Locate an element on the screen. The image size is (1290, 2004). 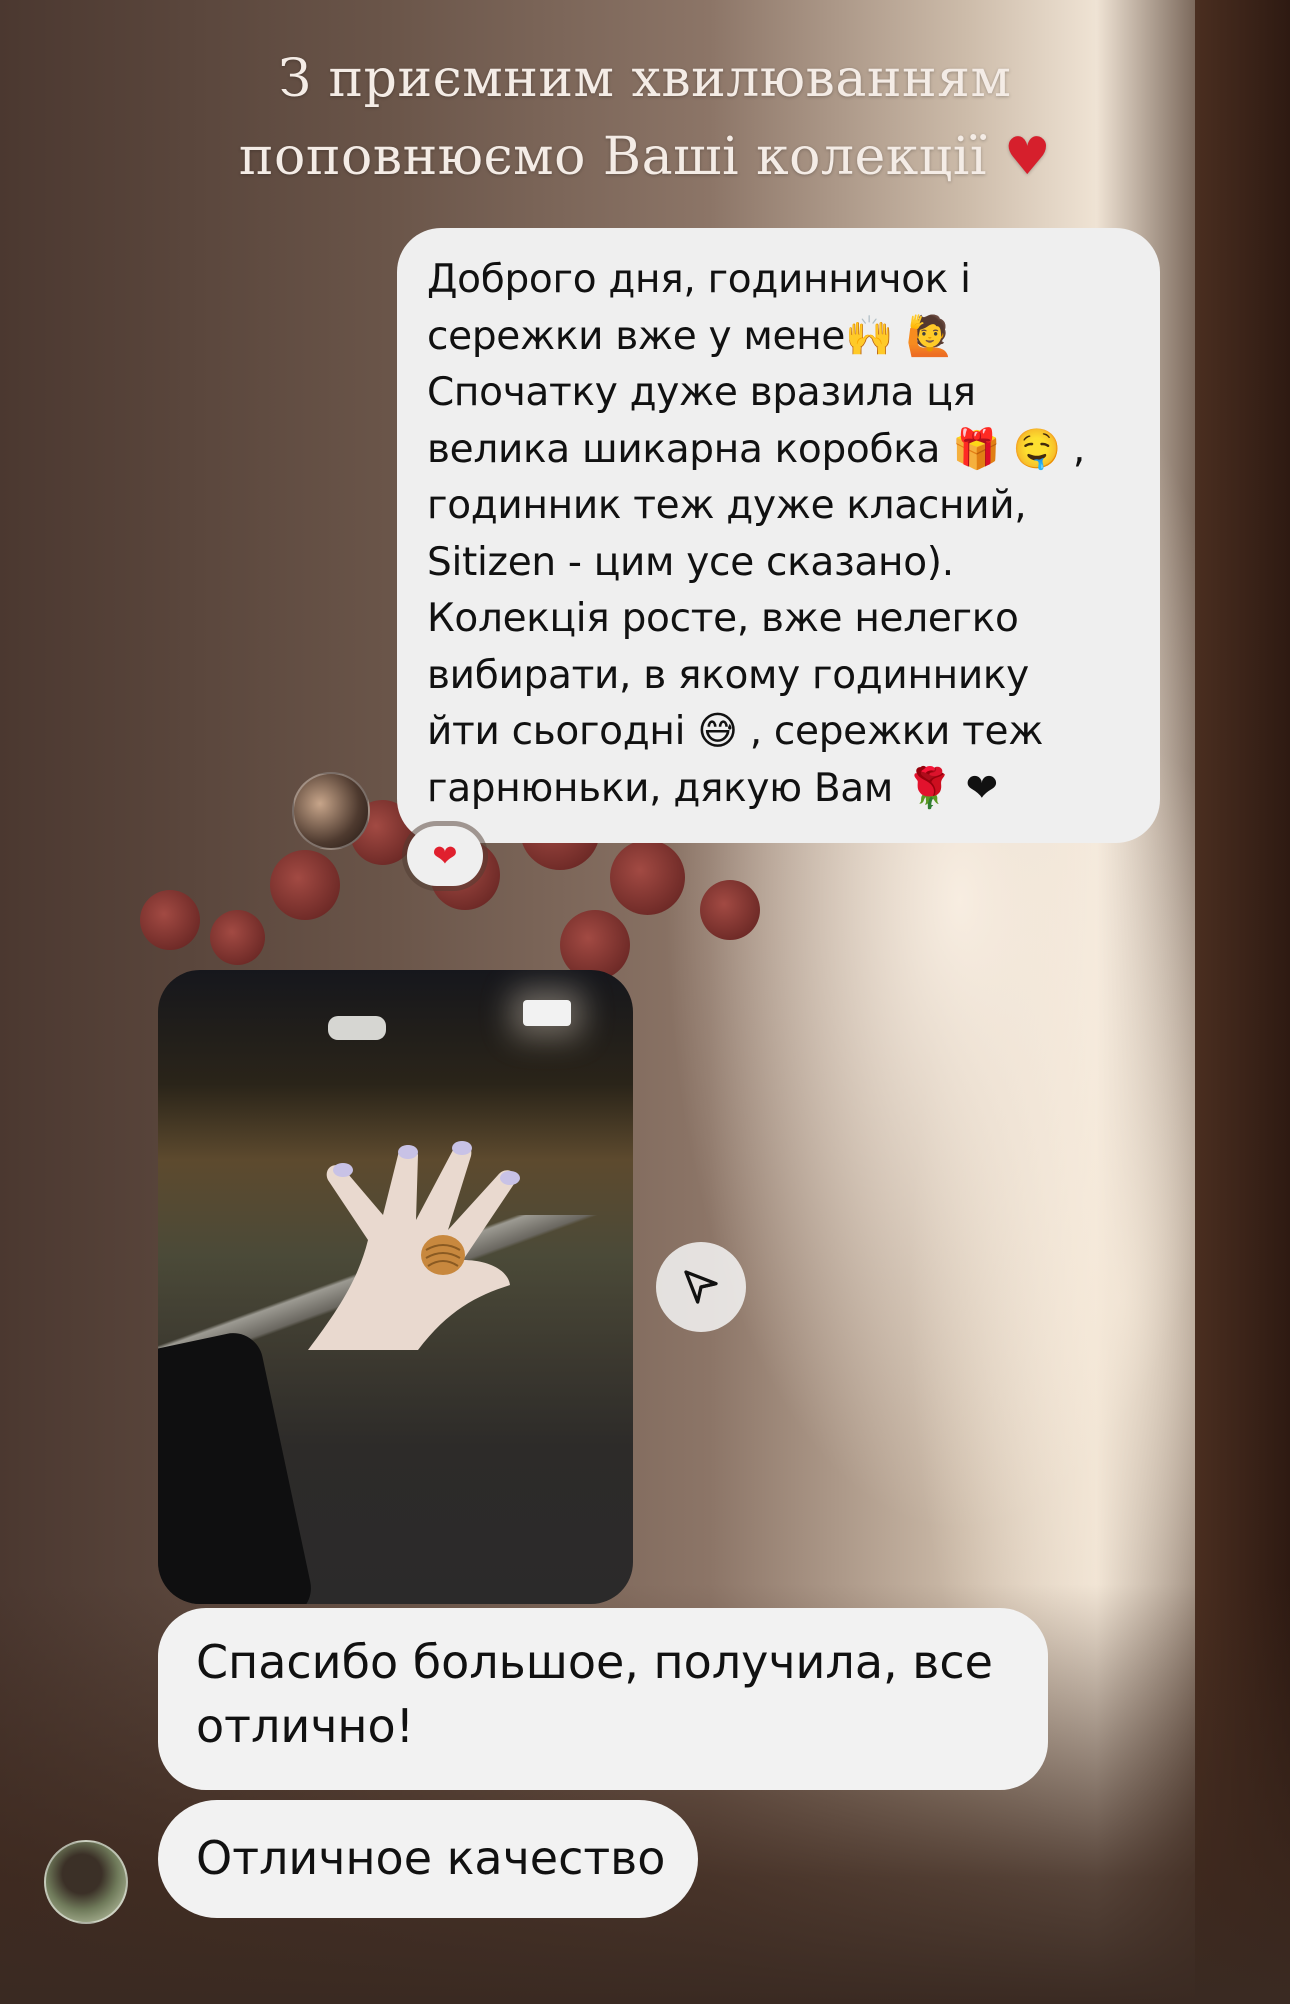
heart-icon: ❤ is located at coordinates (445, 856).